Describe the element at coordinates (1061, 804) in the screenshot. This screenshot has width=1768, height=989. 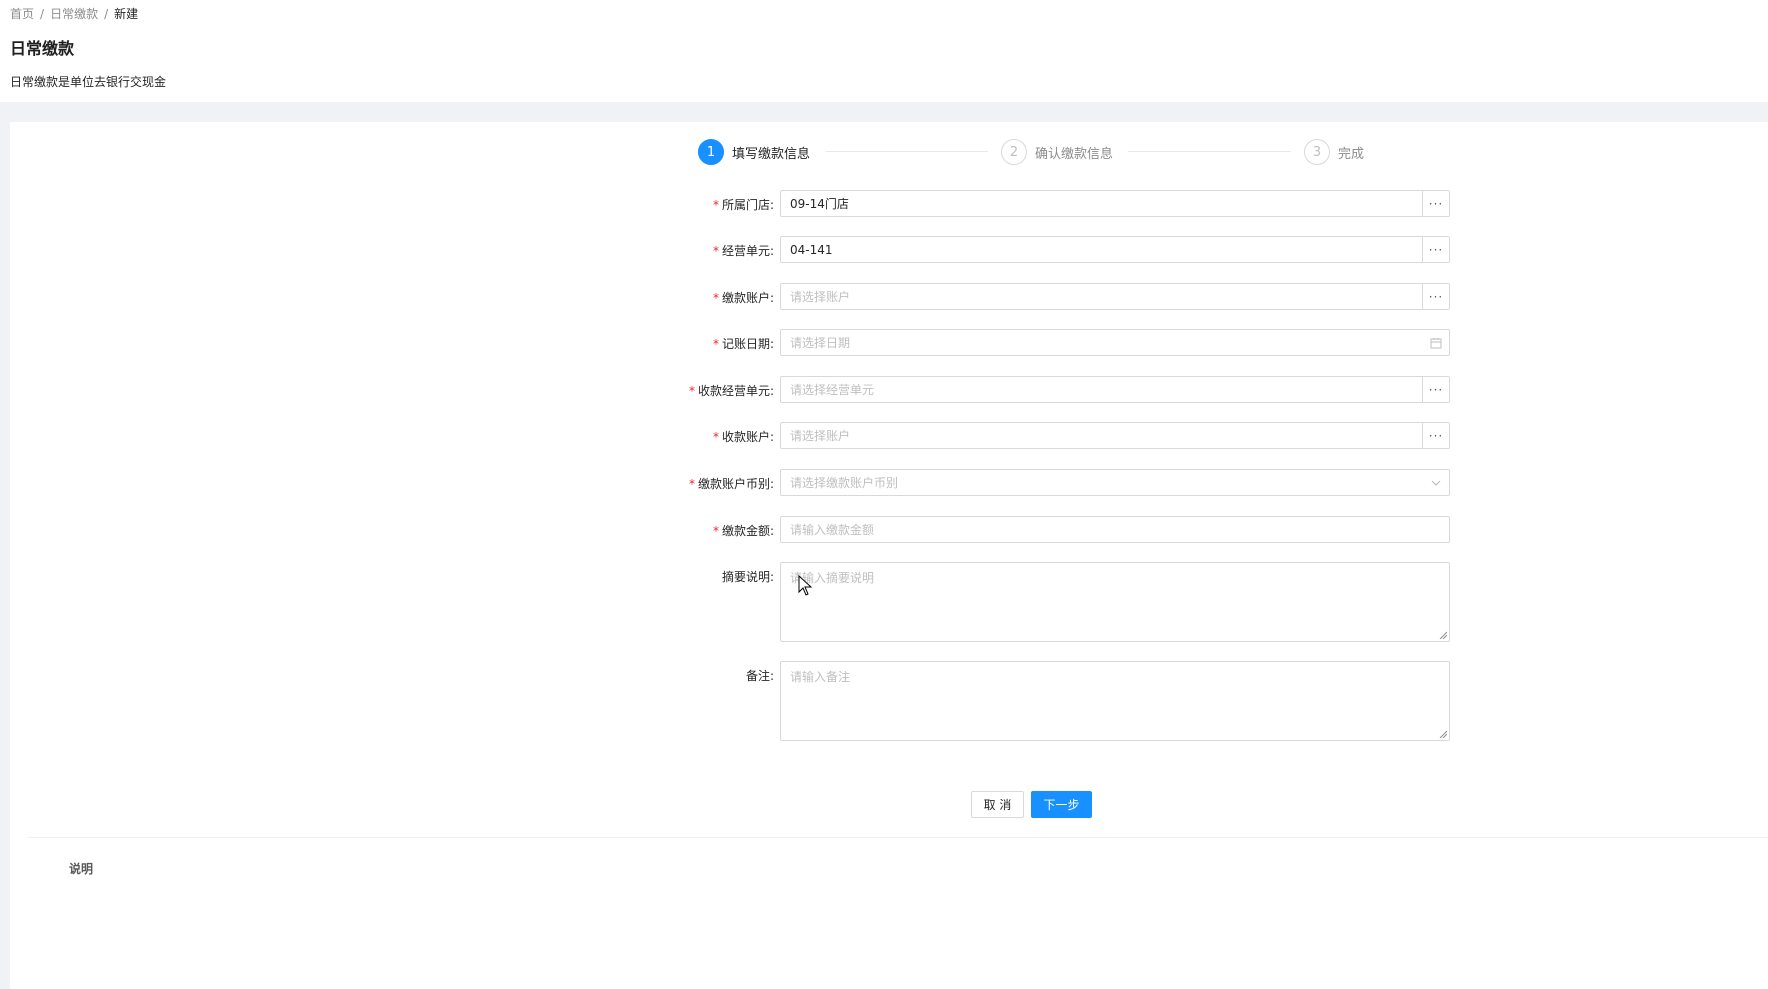
I see `next-step-button: 下一步` at that location.